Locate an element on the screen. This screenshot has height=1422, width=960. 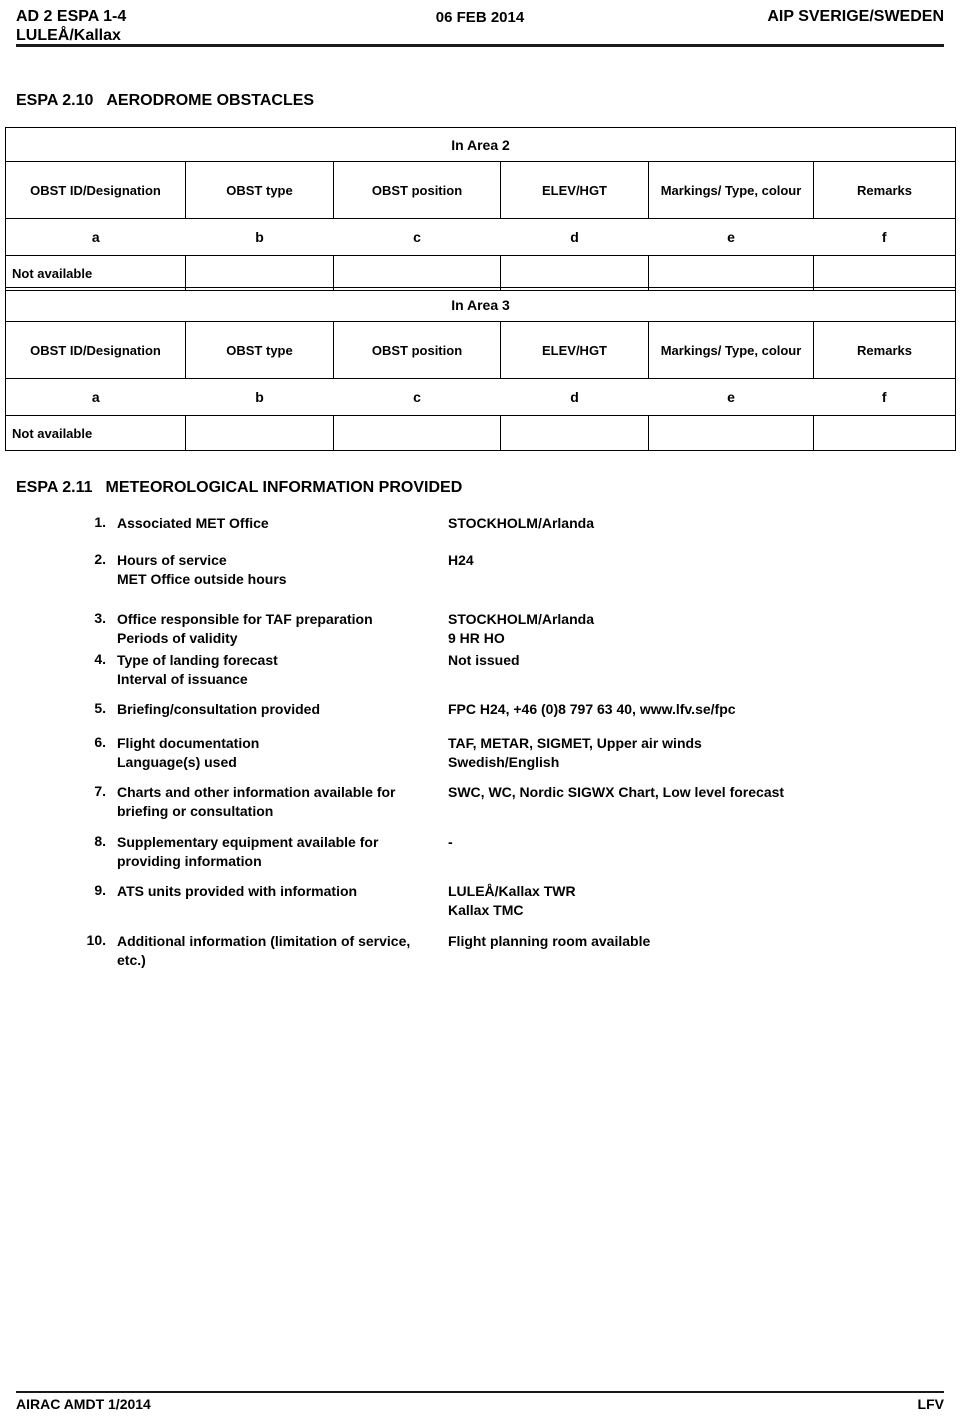
met-item-label: Briefing/consultation provided is located at coordinates (277, 709).